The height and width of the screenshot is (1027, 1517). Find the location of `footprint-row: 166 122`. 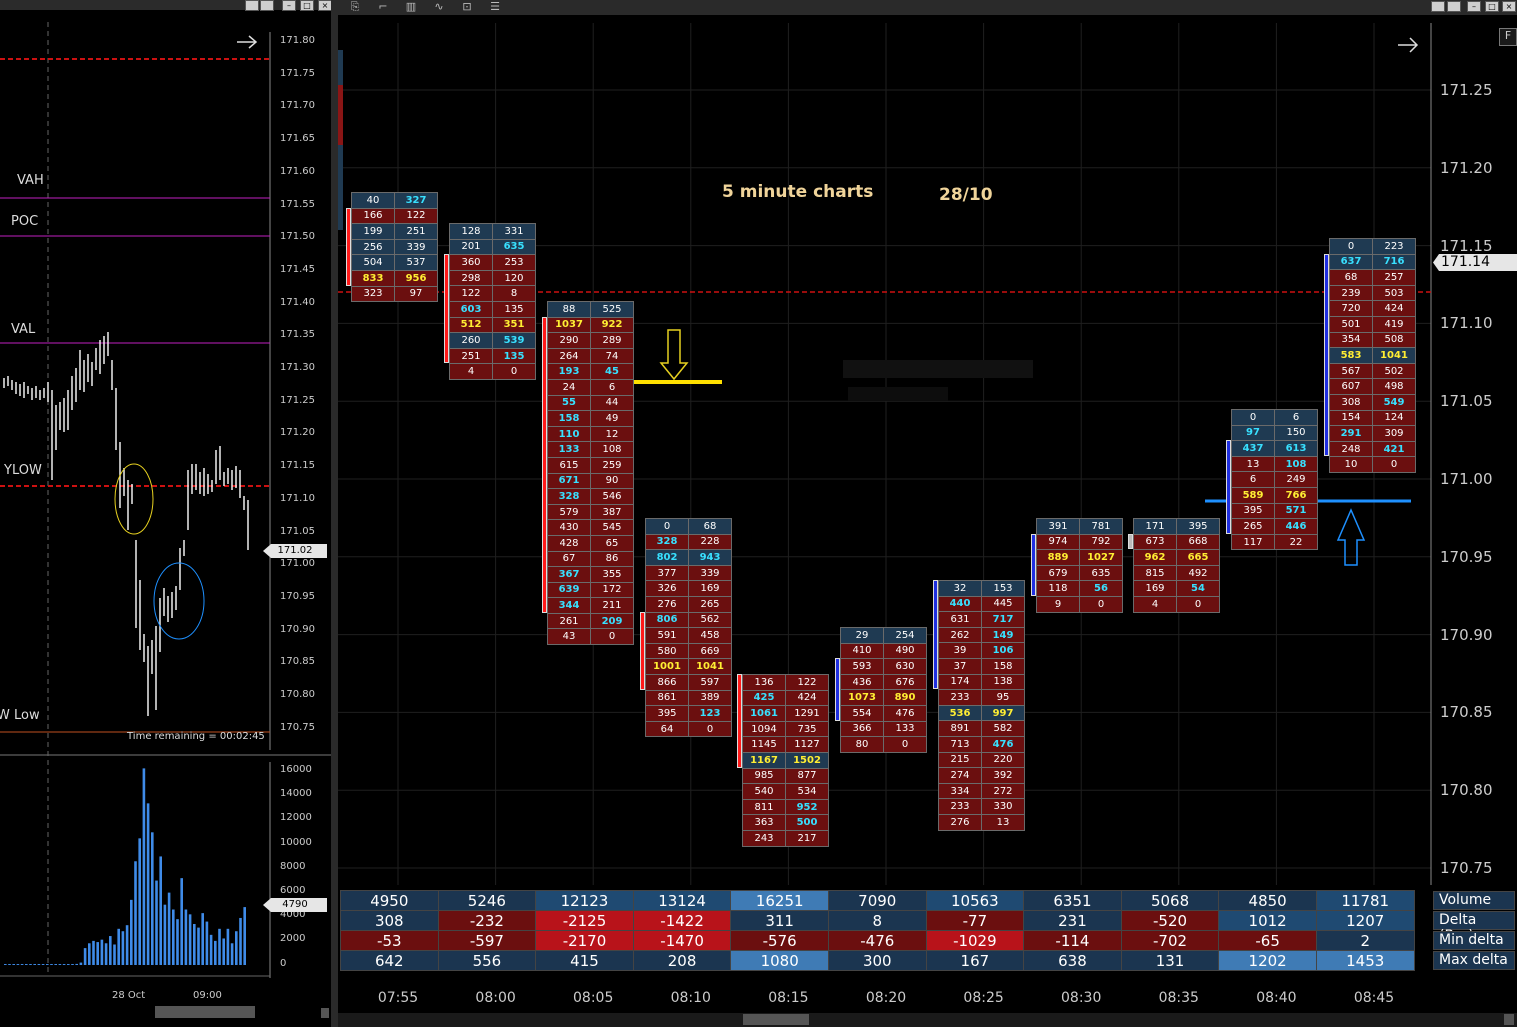

footprint-row: 166 122 is located at coordinates (394, 216).